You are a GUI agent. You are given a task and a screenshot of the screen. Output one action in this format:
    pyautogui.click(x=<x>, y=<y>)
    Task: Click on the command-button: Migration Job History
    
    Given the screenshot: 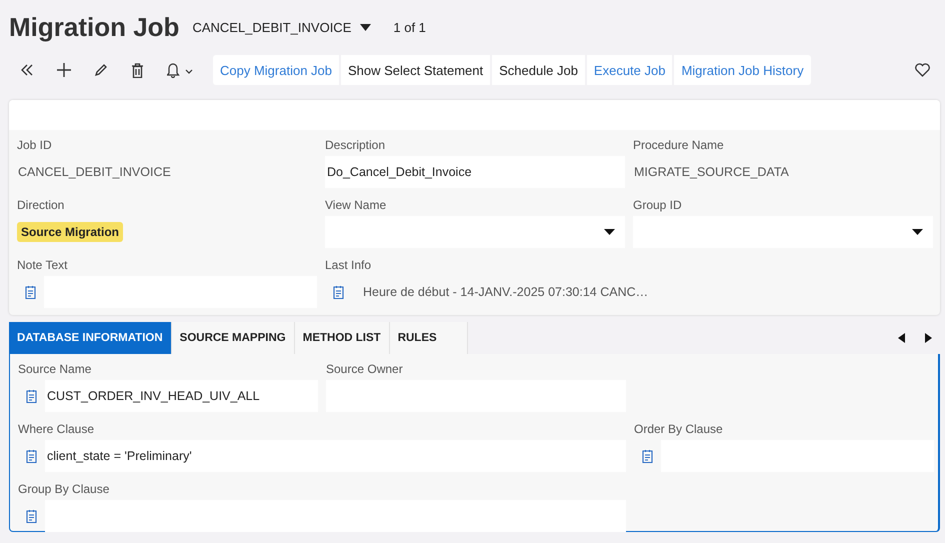 What is the action you would take?
    pyautogui.click(x=742, y=70)
    